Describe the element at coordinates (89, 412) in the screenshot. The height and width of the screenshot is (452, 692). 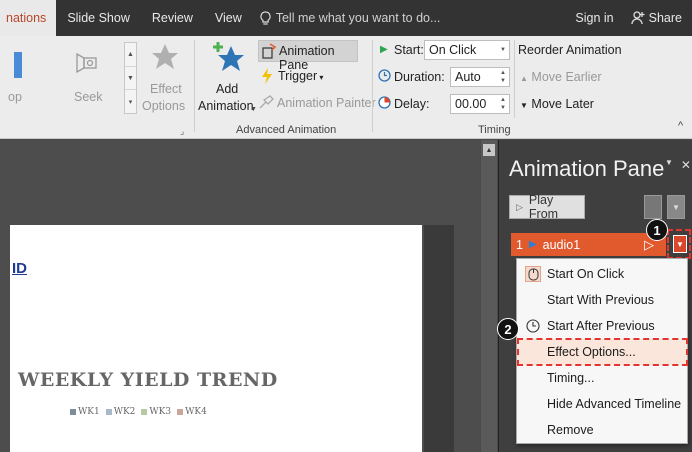
I see `legend-label: WK1` at that location.